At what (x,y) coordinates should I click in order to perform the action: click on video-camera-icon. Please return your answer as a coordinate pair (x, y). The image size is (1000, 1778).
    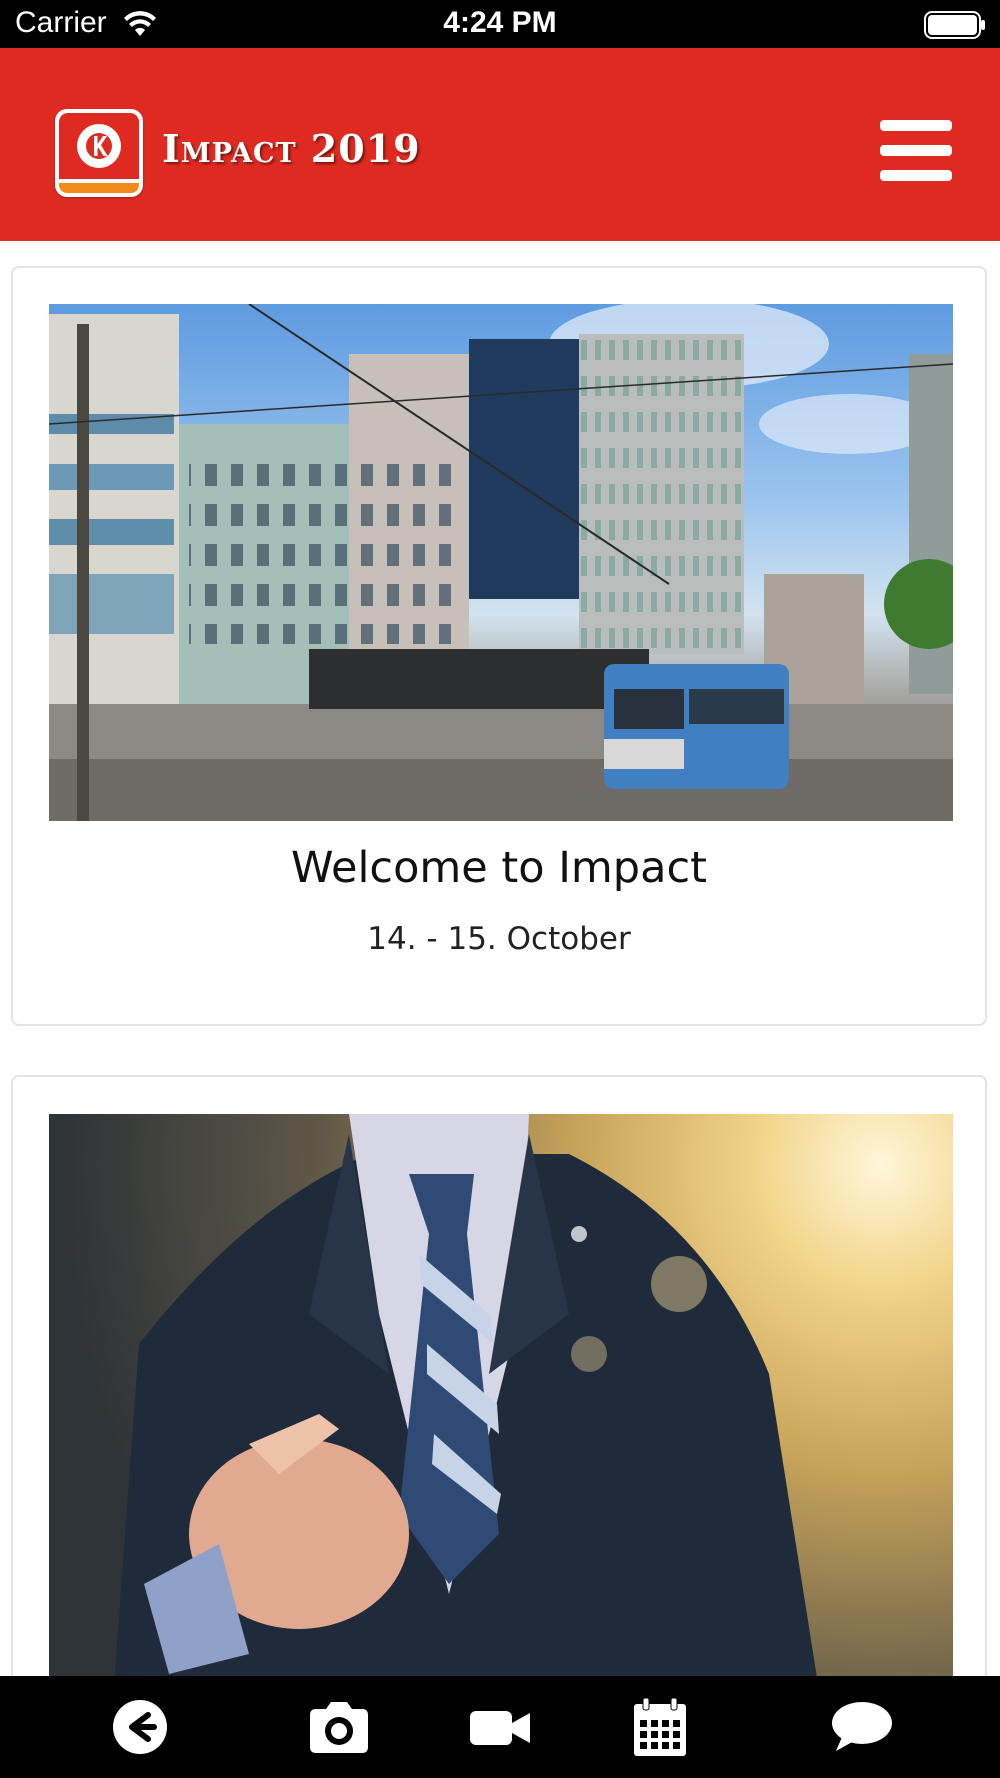
    Looking at the image, I should click on (500, 1727).